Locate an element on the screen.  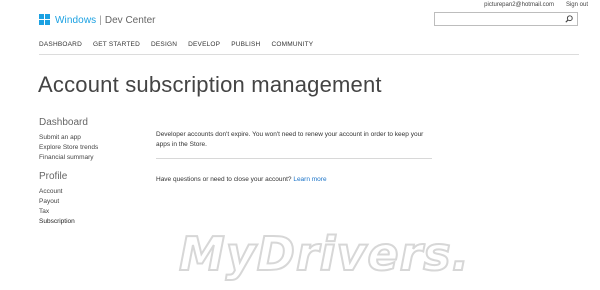
content-divider is located at coordinates (294, 158).